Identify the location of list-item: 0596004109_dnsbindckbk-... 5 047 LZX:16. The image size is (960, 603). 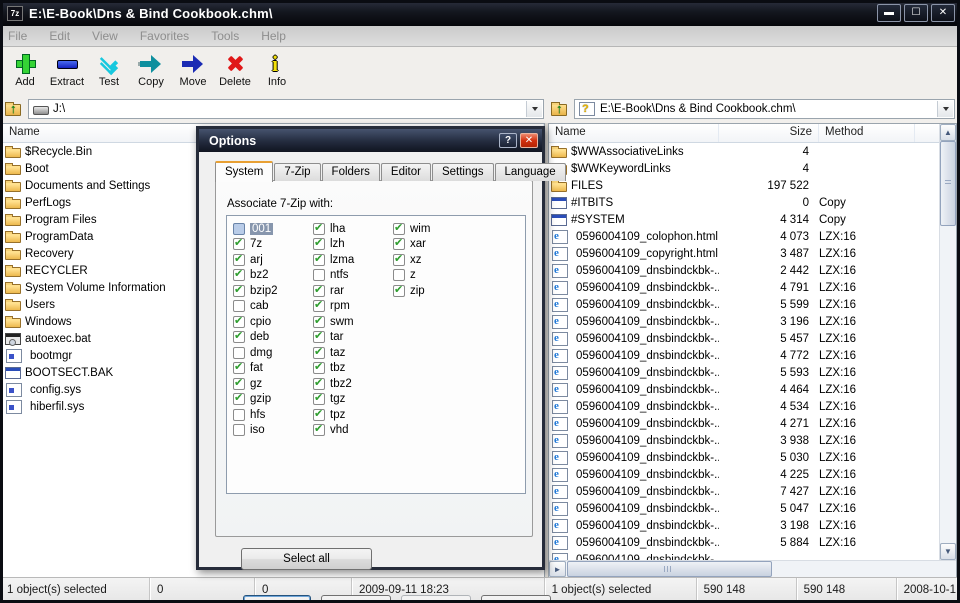
(744, 508).